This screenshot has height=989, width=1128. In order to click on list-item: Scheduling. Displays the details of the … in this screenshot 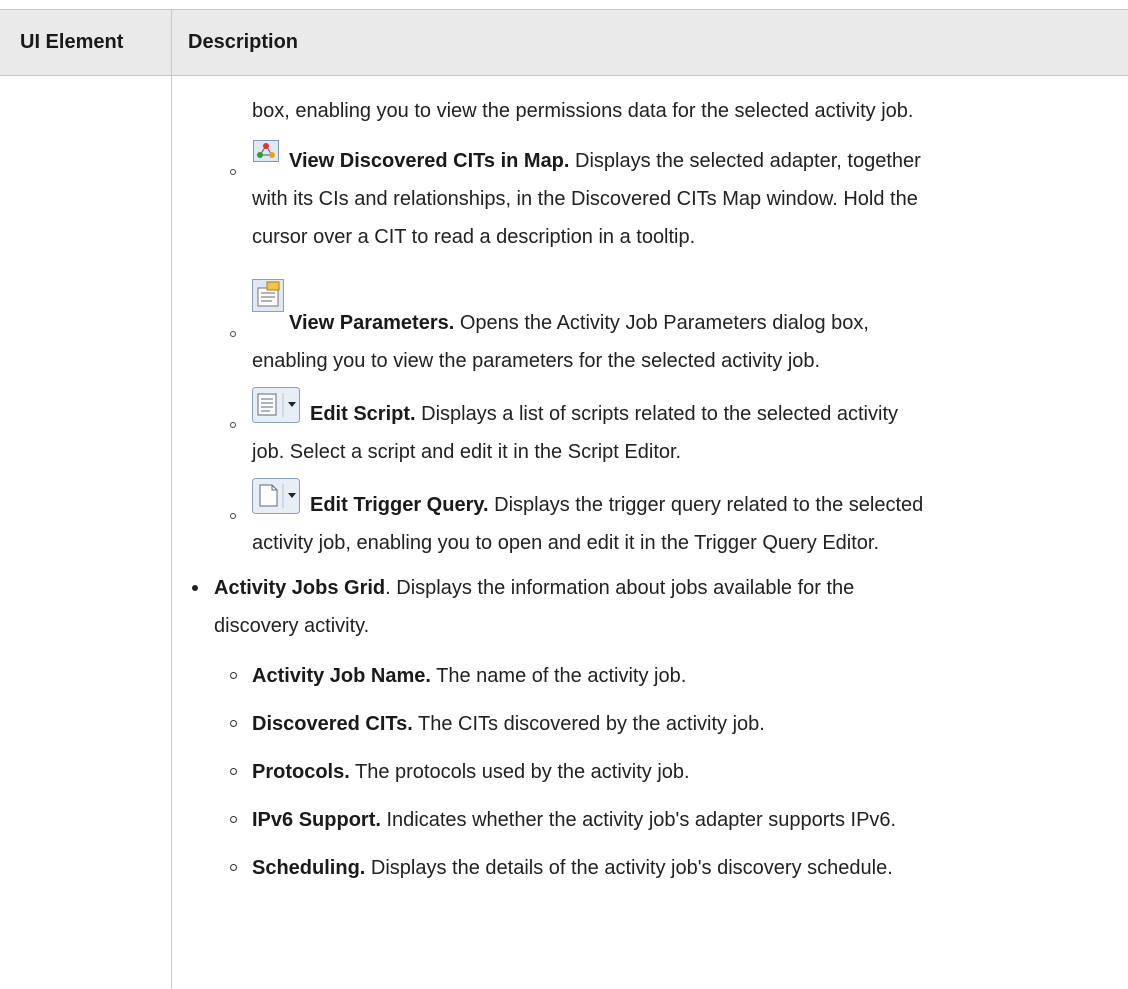, I will do `click(572, 868)`.